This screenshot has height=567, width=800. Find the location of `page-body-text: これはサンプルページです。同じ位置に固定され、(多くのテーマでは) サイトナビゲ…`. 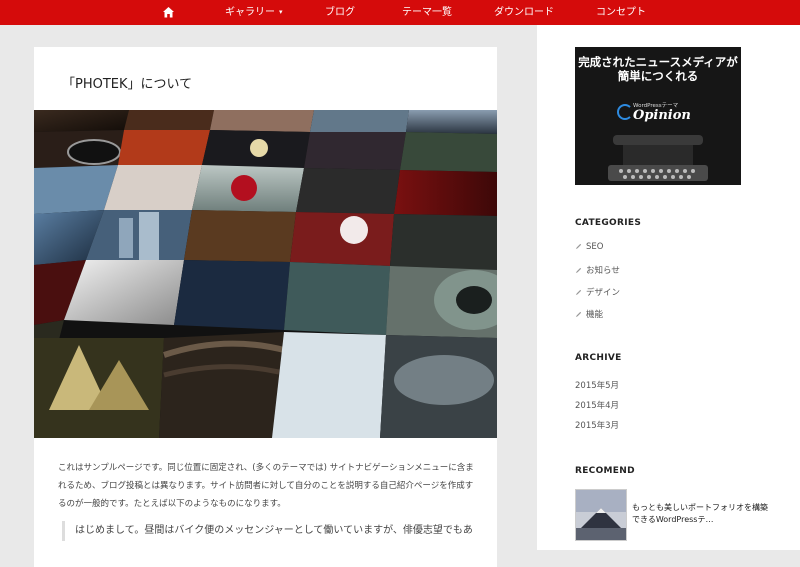

page-body-text: これはサンプルページです。同じ位置に固定され、(多くのテーマでは) サイトナビゲ… is located at coordinates (266, 486).